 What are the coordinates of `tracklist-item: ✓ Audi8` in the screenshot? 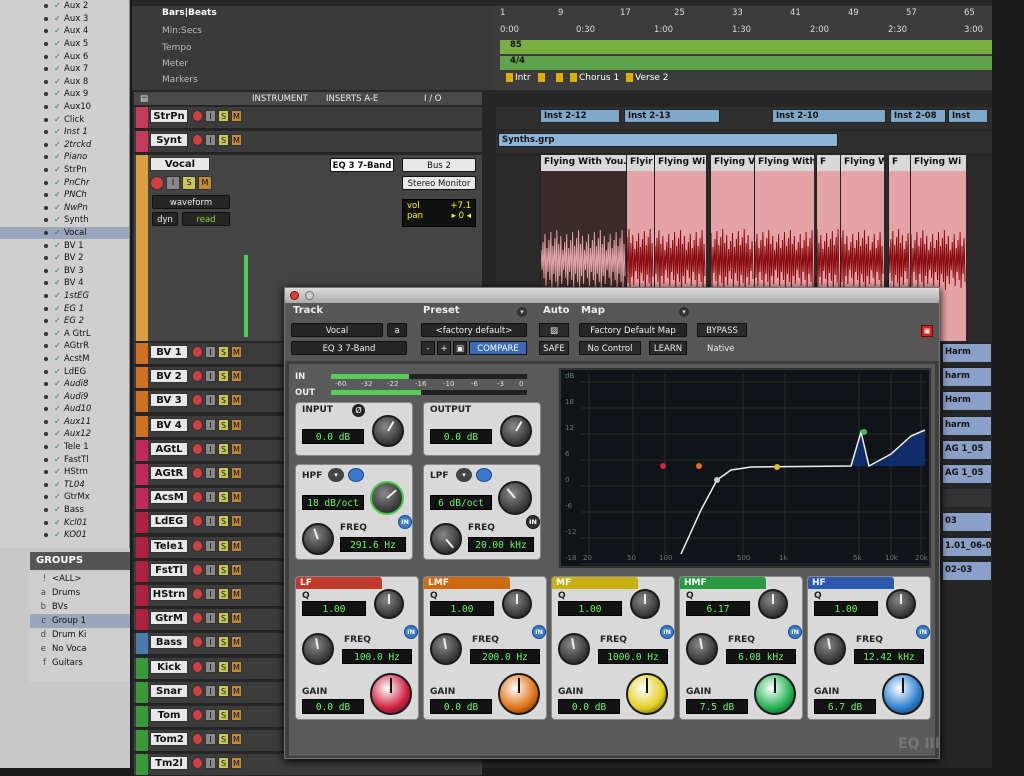 It's located at (64, 384).